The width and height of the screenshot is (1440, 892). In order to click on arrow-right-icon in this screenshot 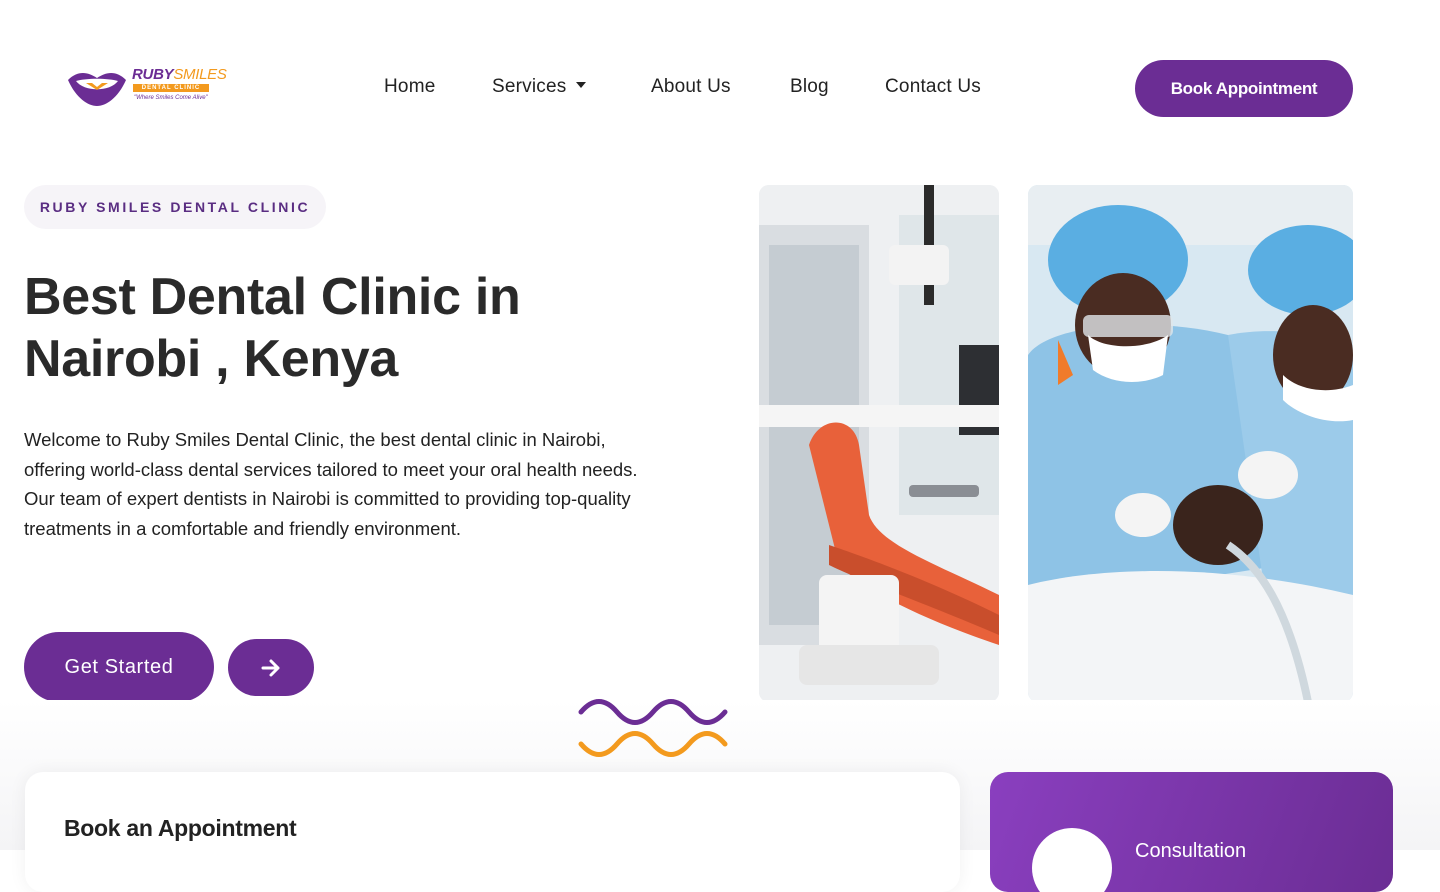, I will do `click(270, 667)`.